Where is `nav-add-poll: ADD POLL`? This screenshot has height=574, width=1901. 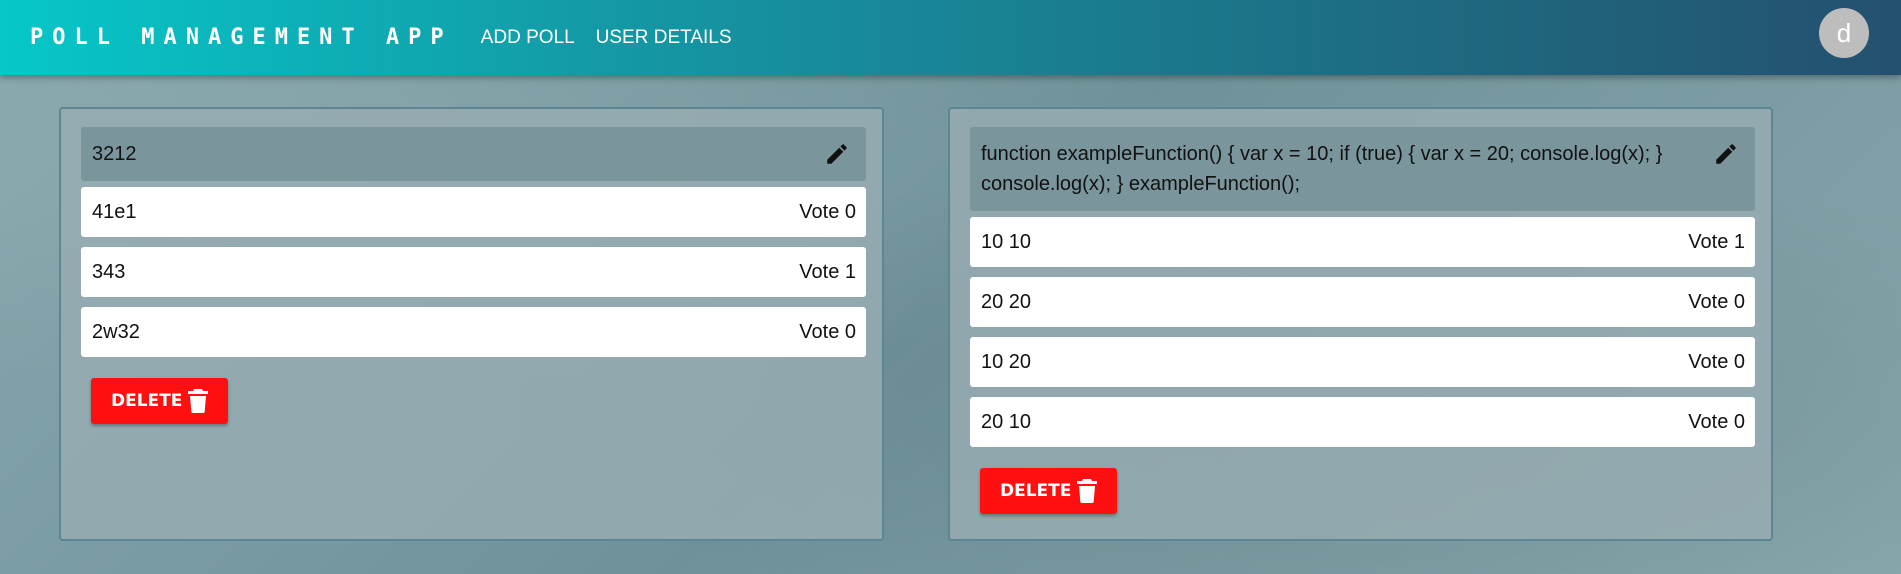 nav-add-poll: ADD POLL is located at coordinates (528, 38).